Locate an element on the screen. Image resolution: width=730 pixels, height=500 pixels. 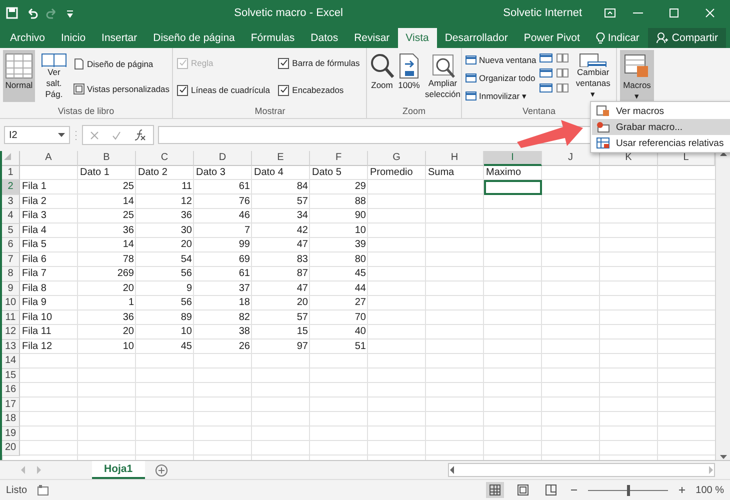
switch-windows-button: Cambiar ventanas ▾ is located at coordinates (593, 76).